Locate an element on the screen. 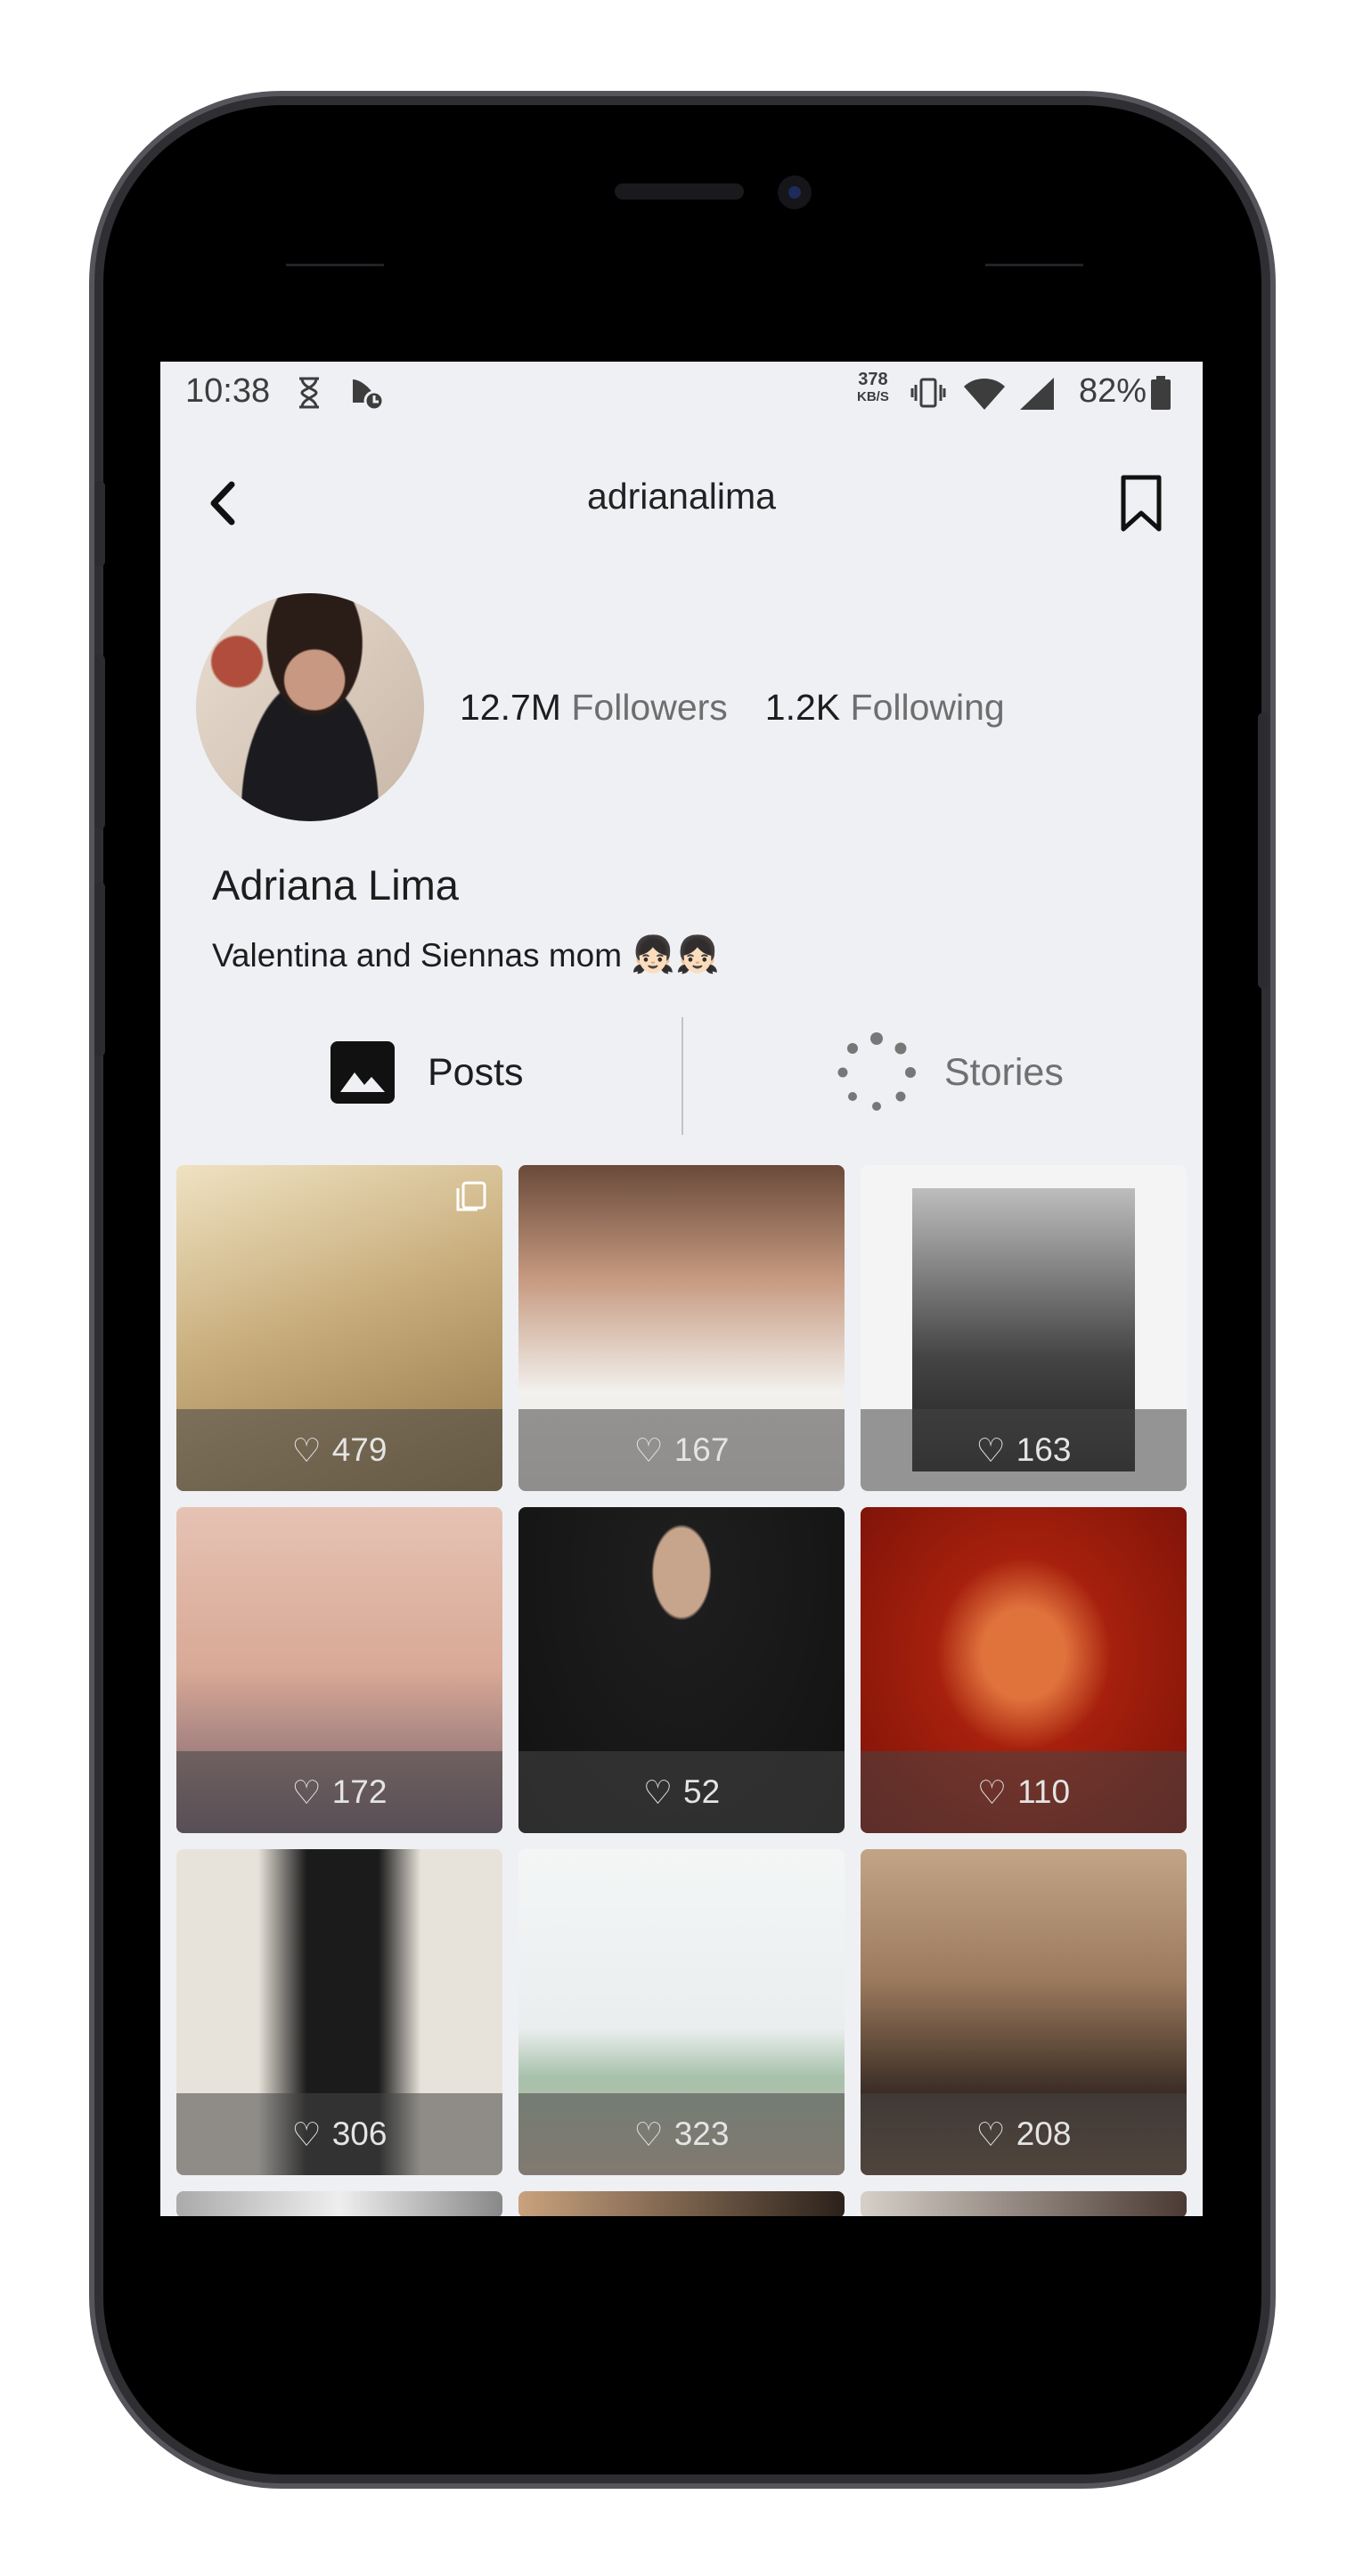 The width and height of the screenshot is (1363, 2576). like-count: 323 is located at coordinates (702, 2133).